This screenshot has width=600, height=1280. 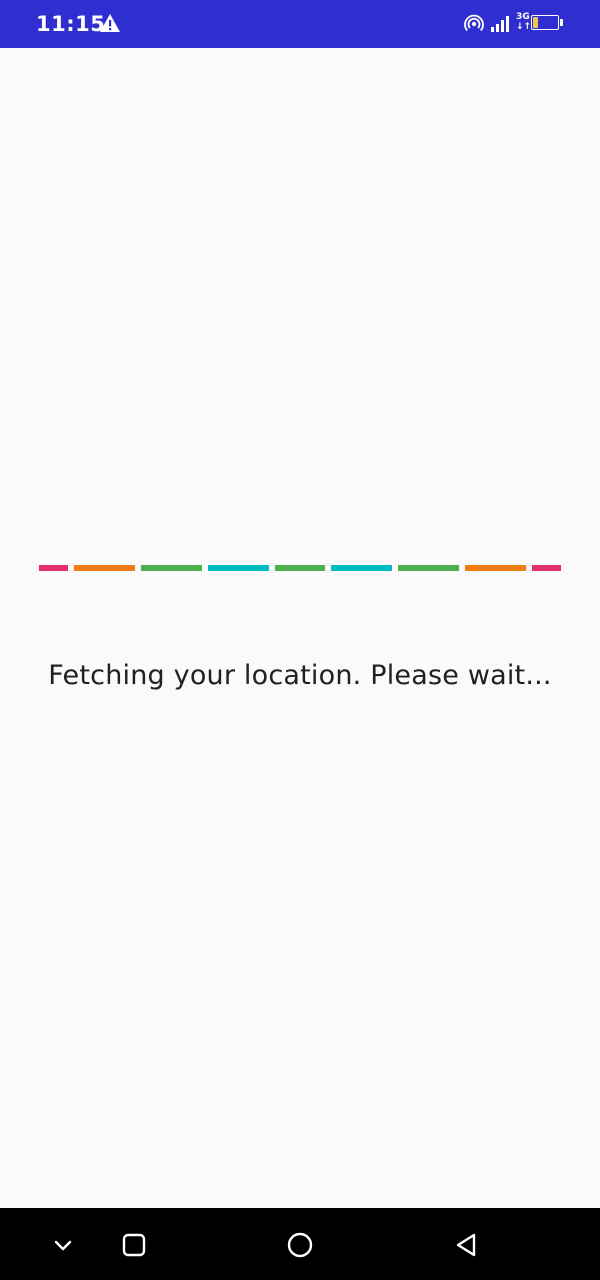 What do you see at coordinates (63, 1245) in the screenshot?
I see `chevron-down-icon` at bounding box center [63, 1245].